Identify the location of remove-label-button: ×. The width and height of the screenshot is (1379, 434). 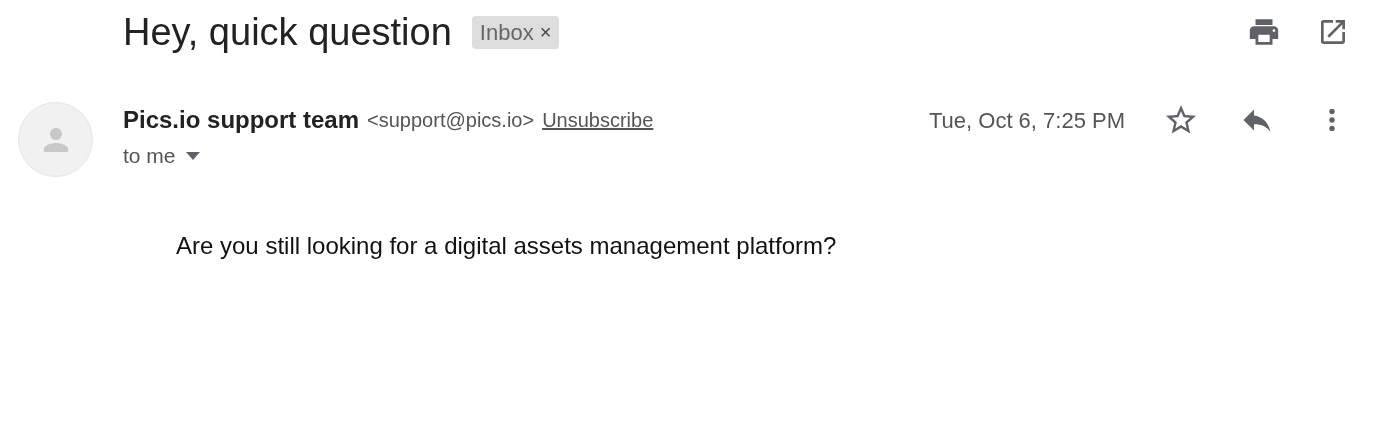
(545, 32).